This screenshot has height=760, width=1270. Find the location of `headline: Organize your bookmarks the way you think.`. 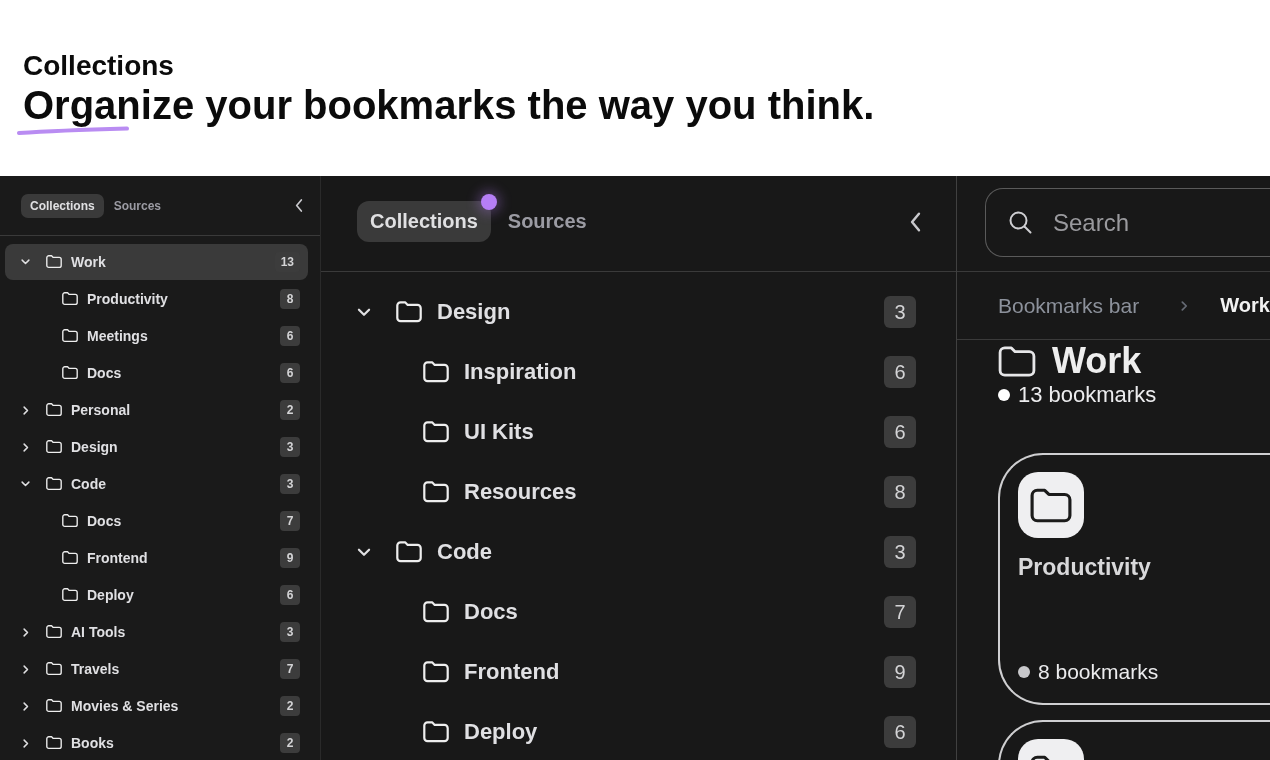

headline: Organize your bookmarks the way you think. is located at coordinates (449, 105).